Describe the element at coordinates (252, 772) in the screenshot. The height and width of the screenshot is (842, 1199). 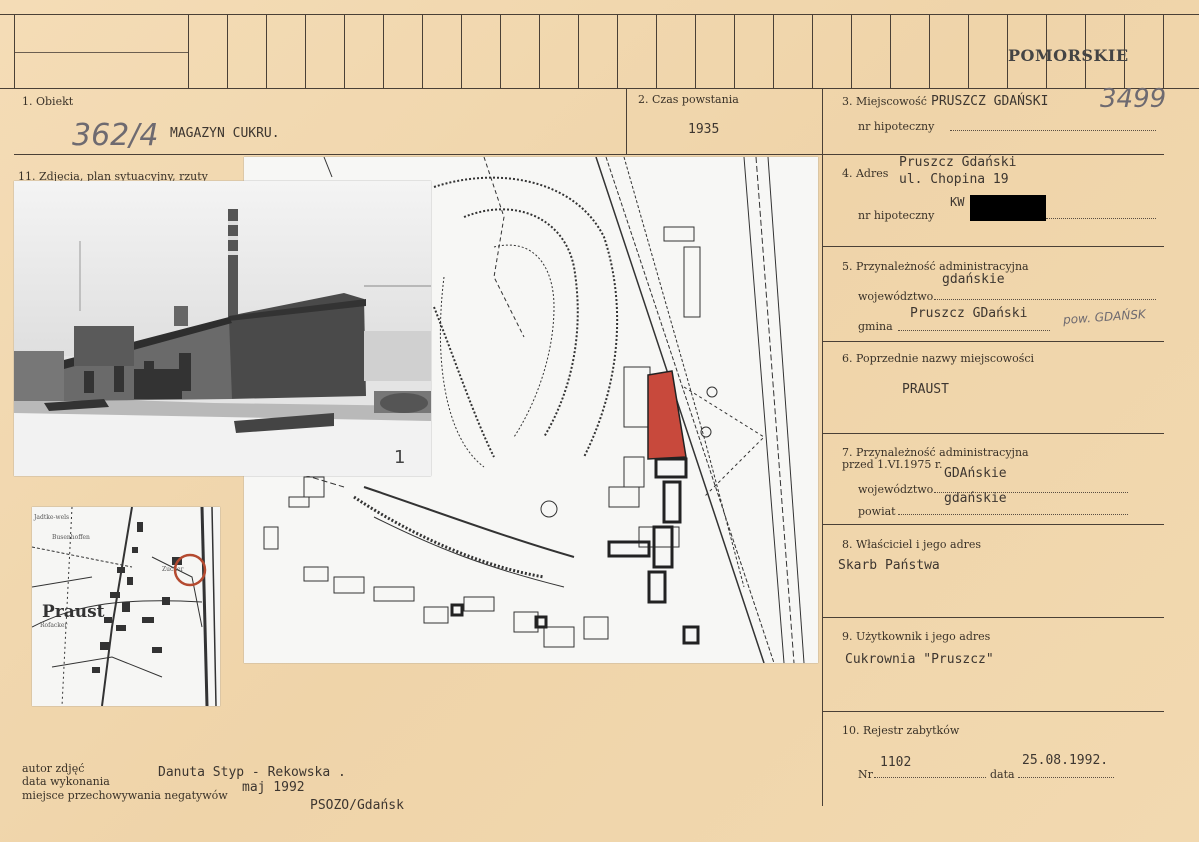
I see `photo-author: Danuta Styp - Rekowska .` at that location.